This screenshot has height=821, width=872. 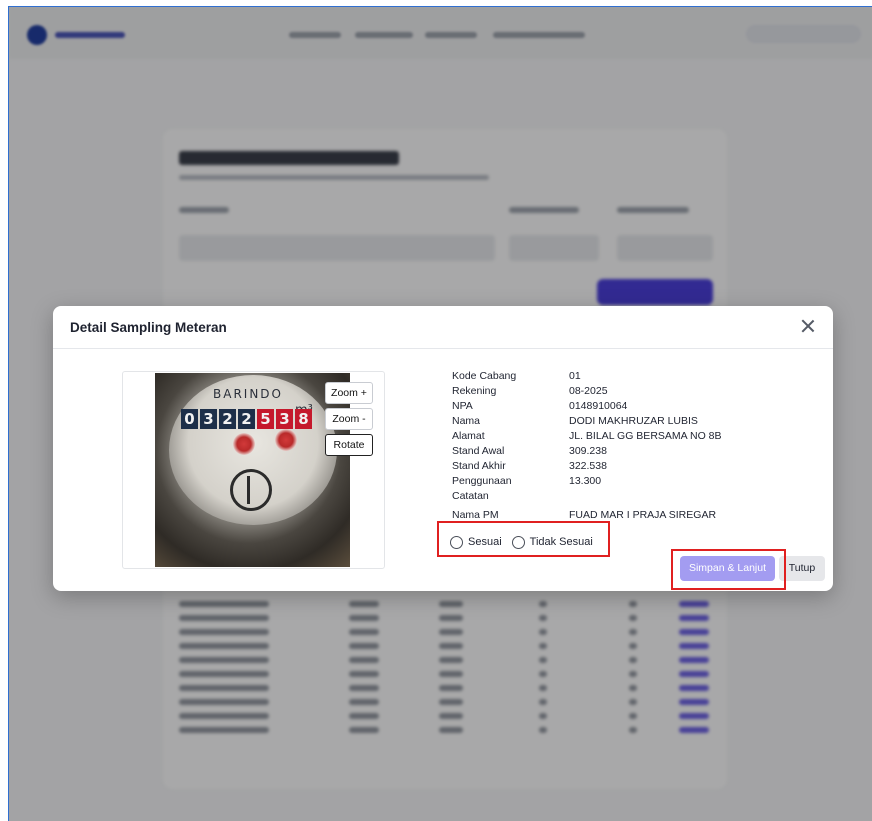 I want to click on detail-value: 13.300, so click(x=585, y=481).